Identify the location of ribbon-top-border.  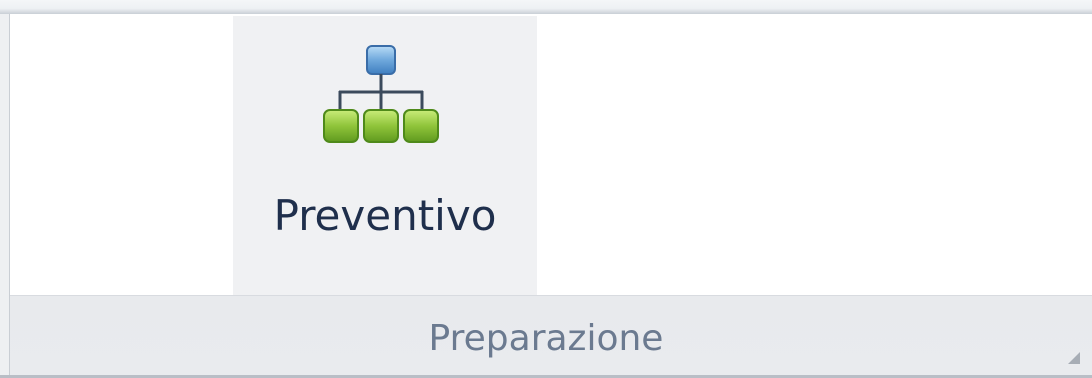
(546, 7).